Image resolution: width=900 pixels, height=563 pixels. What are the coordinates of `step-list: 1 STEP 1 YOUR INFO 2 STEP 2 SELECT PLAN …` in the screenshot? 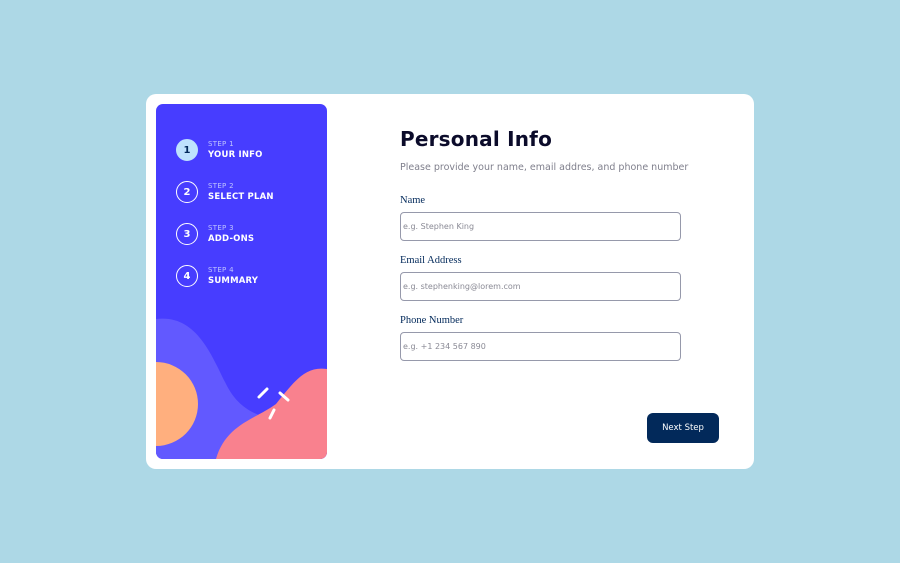 It's located at (225, 213).